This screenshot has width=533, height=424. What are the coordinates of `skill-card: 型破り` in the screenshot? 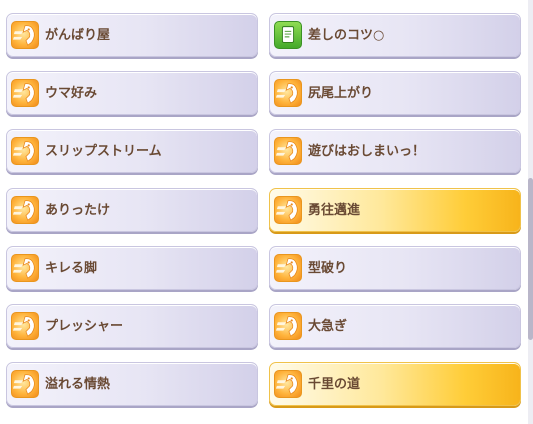 It's located at (395, 268).